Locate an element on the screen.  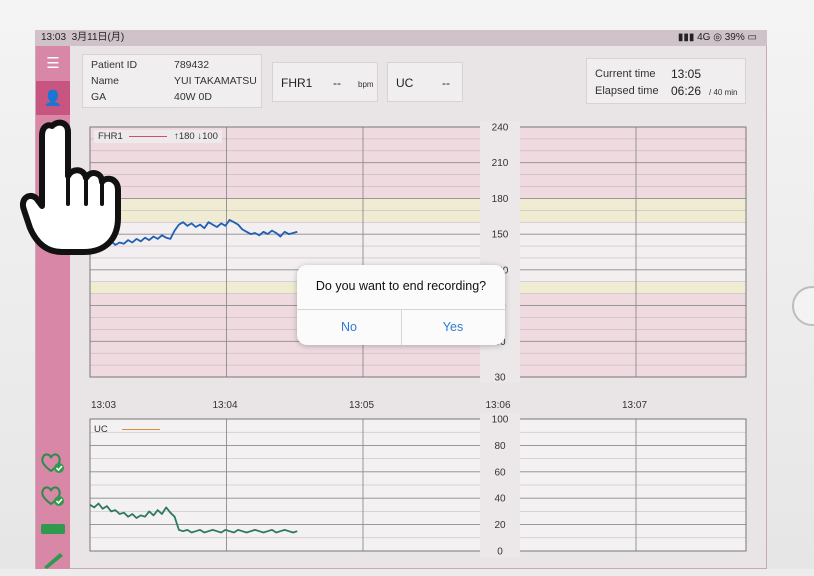
time-tick: 13:07 is located at coordinates (634, 405).